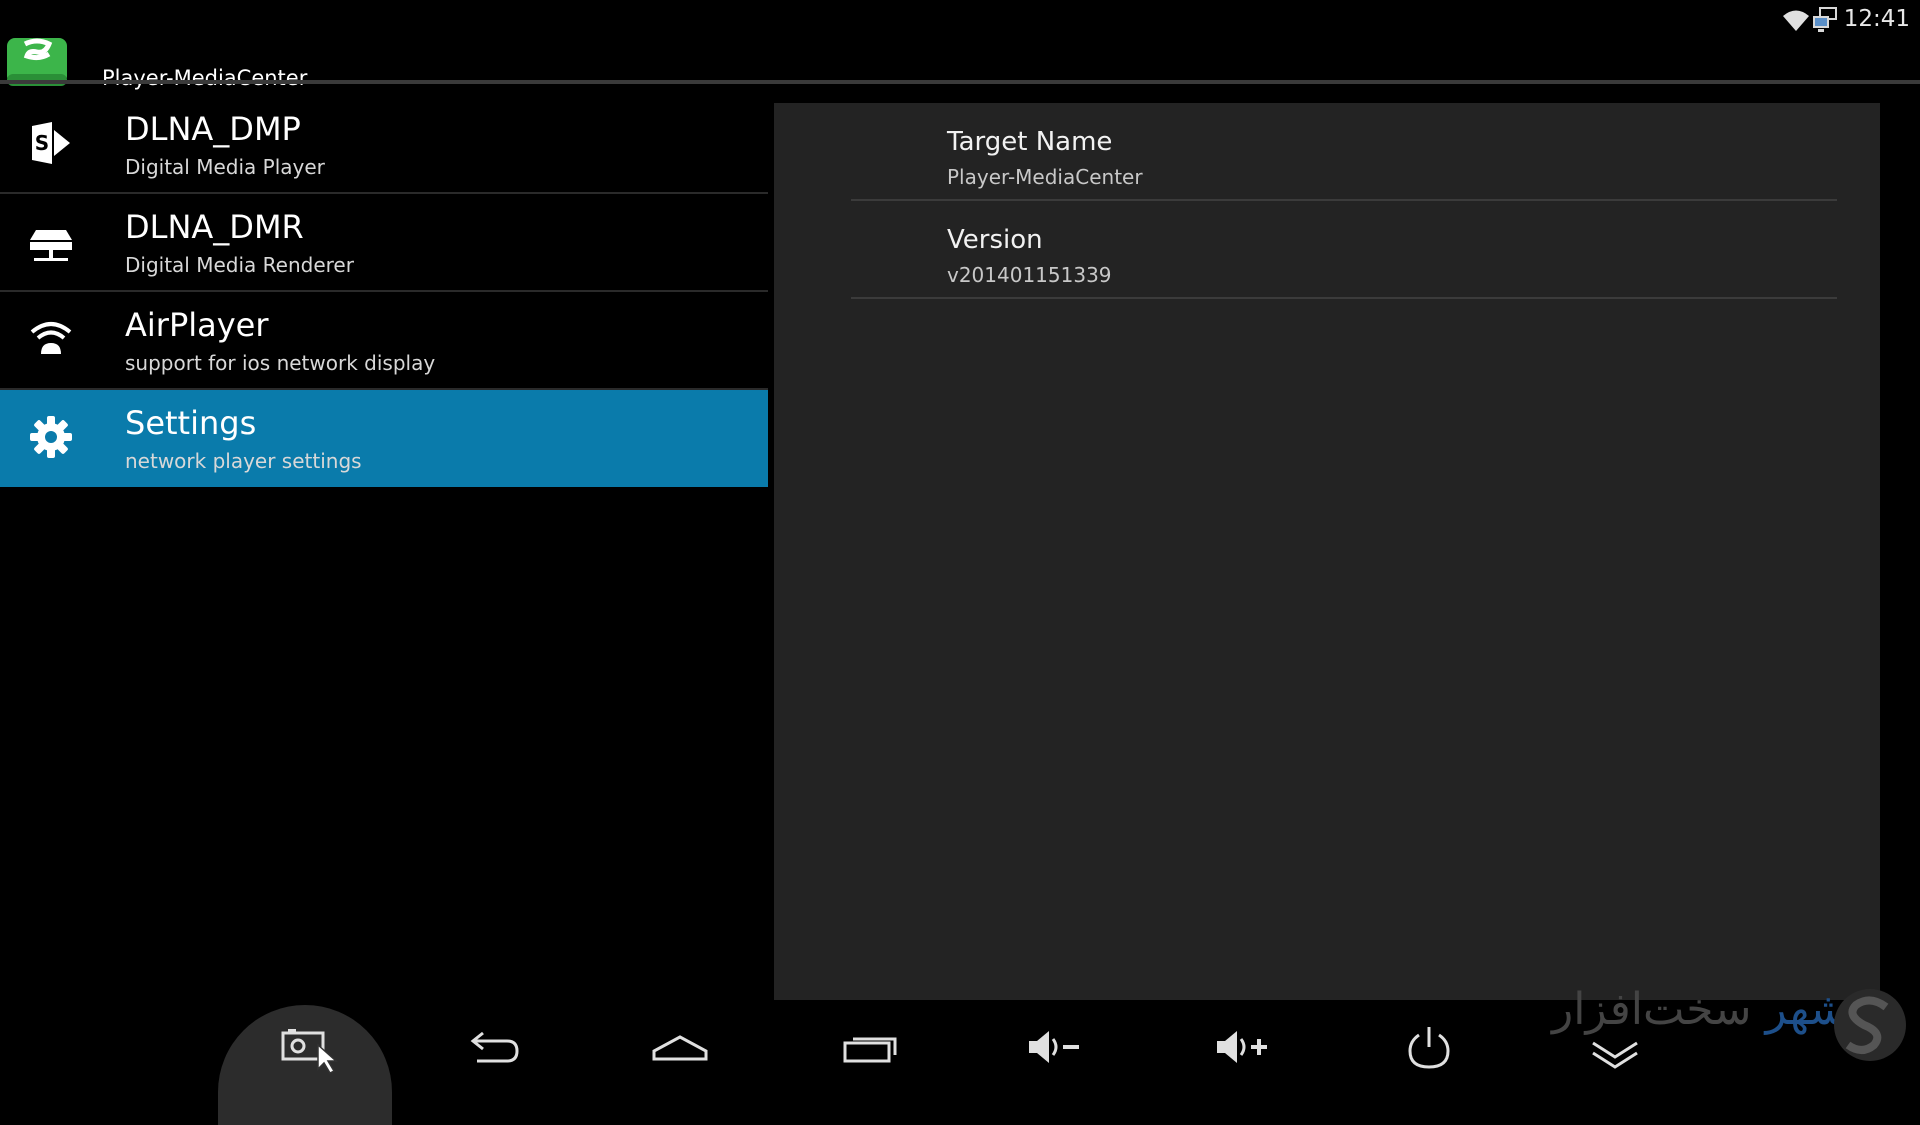  Describe the element at coordinates (197, 325) in the screenshot. I see `menu-item-title: AirPlayer` at that location.